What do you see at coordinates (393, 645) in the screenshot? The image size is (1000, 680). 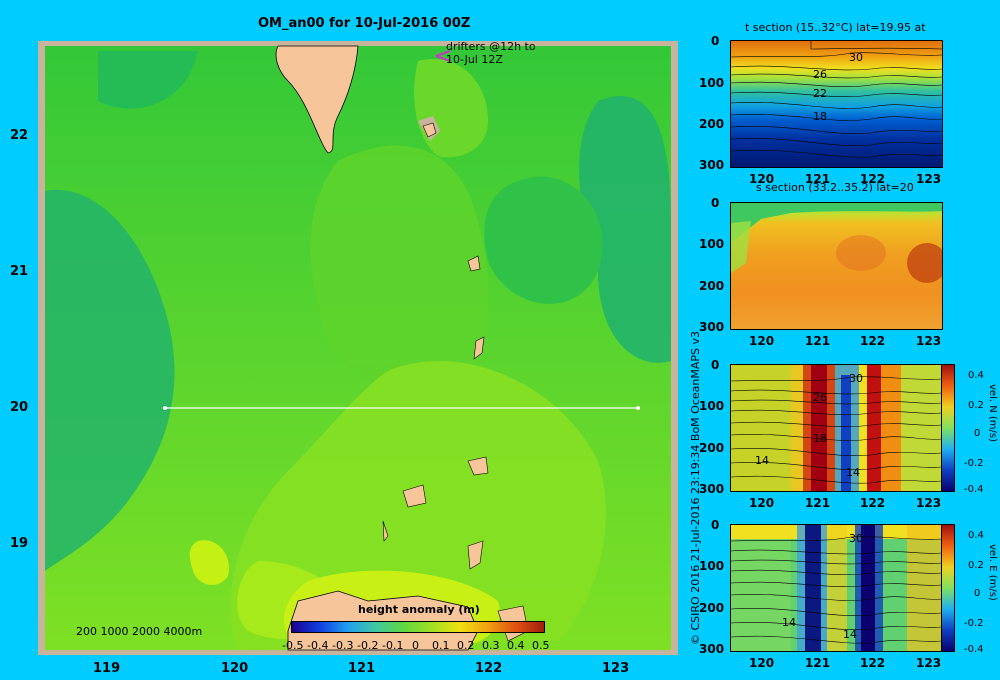 I see `cb-tick: -0.1` at bounding box center [393, 645].